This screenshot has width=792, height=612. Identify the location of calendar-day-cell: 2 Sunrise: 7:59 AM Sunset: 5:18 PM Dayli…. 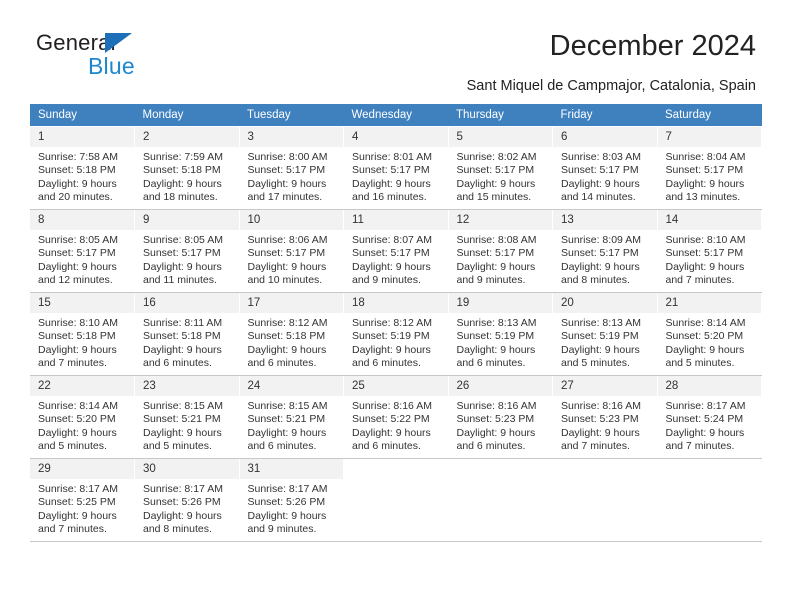
(187, 168).